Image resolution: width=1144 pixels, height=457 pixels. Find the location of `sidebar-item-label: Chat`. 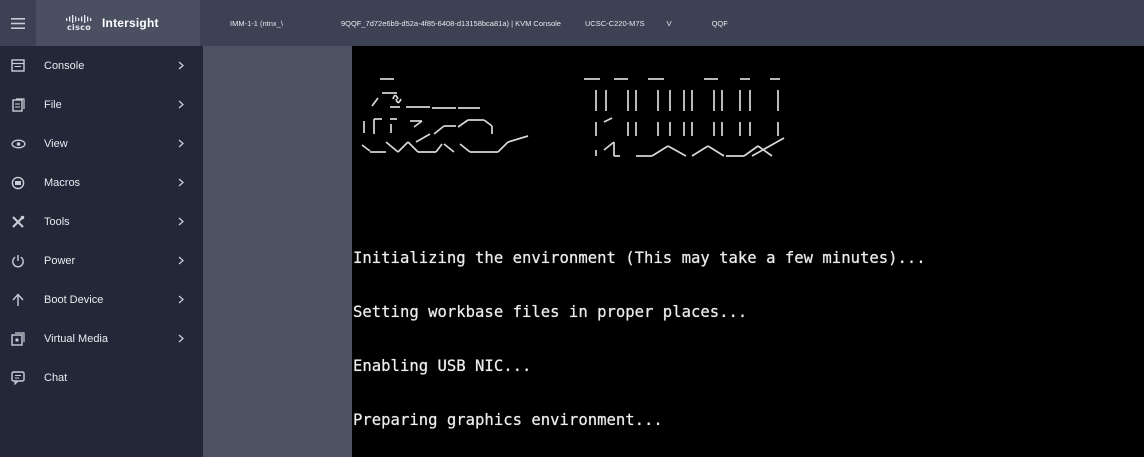

sidebar-item-label: Chat is located at coordinates (56, 377).